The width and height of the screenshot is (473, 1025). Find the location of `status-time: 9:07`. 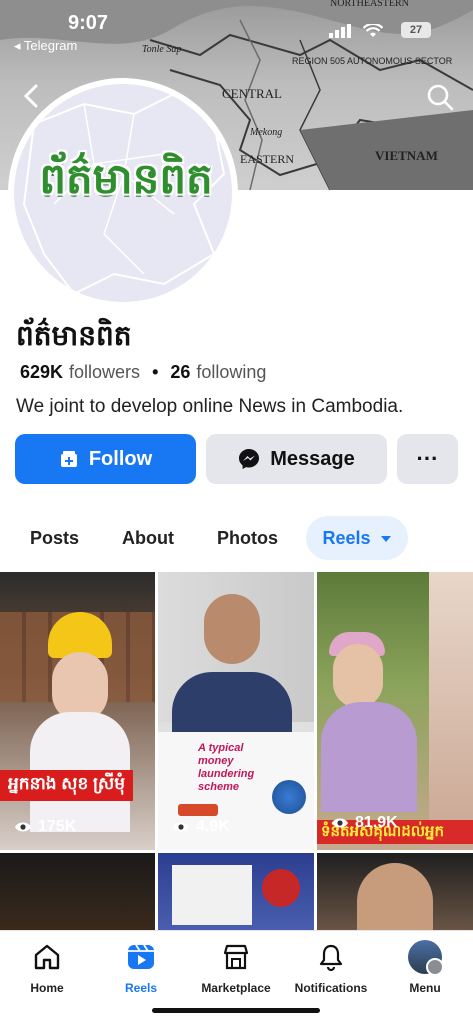

status-time: 9:07 is located at coordinates (88, 23).